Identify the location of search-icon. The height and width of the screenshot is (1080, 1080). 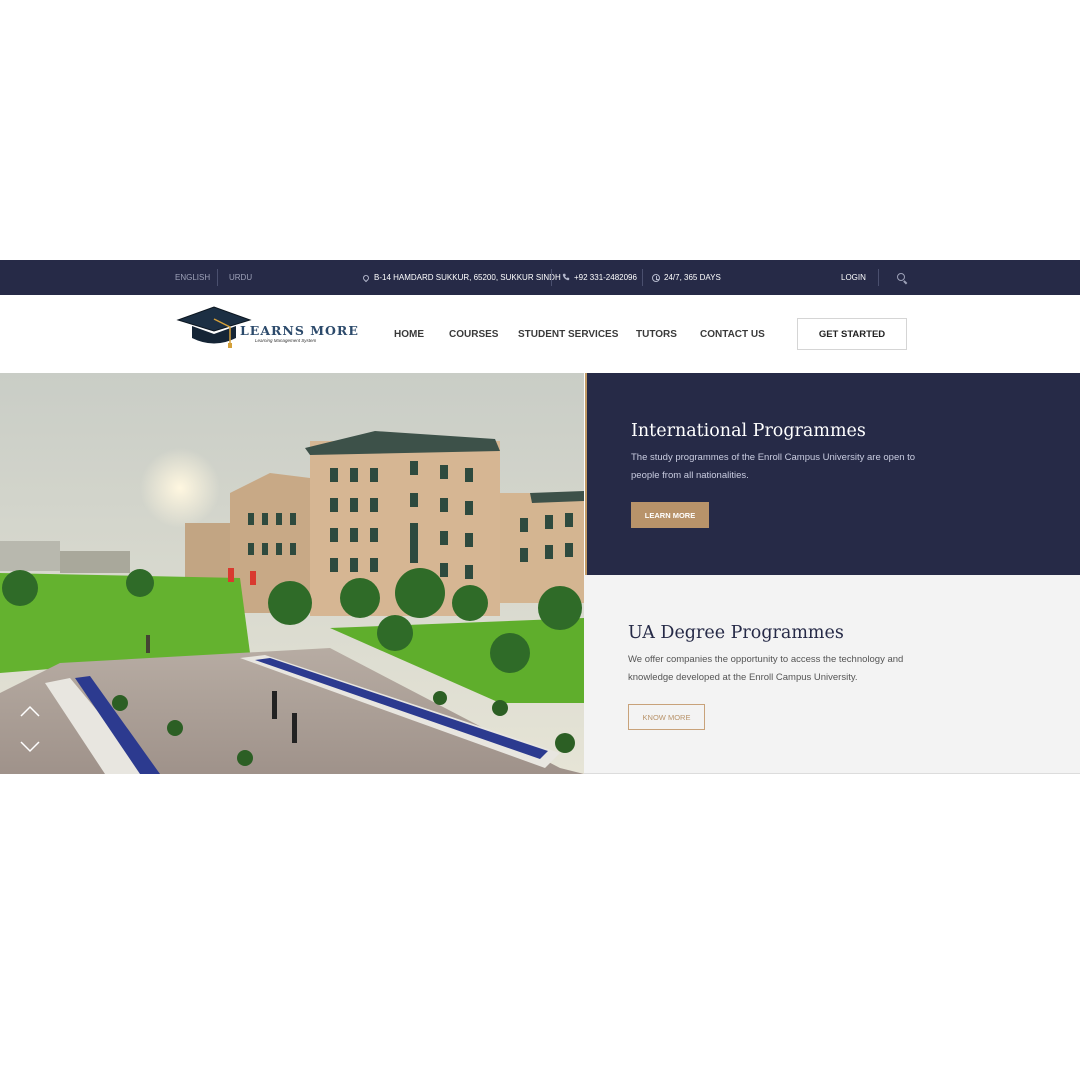
(902, 277).